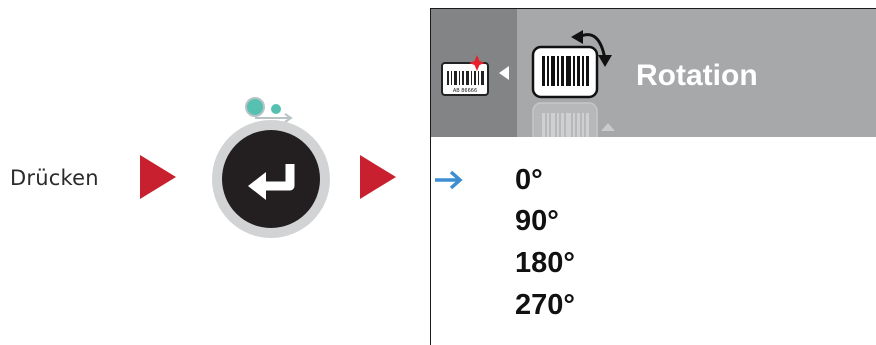  Describe the element at coordinates (571, 64) in the screenshot. I see `barcode-rotation-icon` at that location.